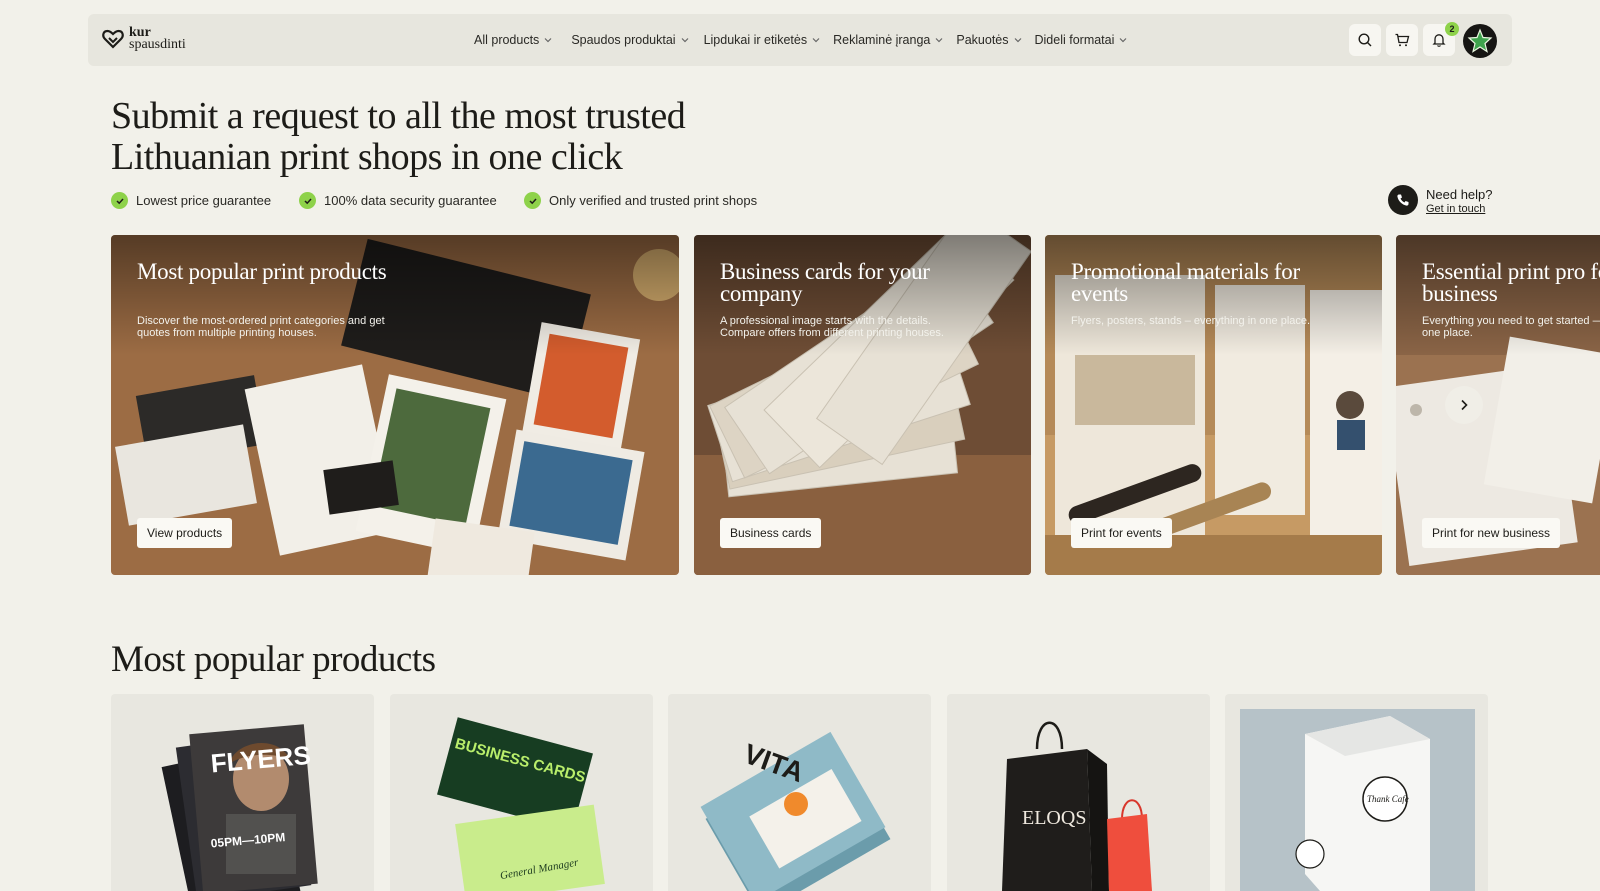 This screenshot has height=891, width=1600. What do you see at coordinates (521, 804) in the screenshot?
I see `business-cards-product-image: BUSINESS CARDS General Manager` at bounding box center [521, 804].